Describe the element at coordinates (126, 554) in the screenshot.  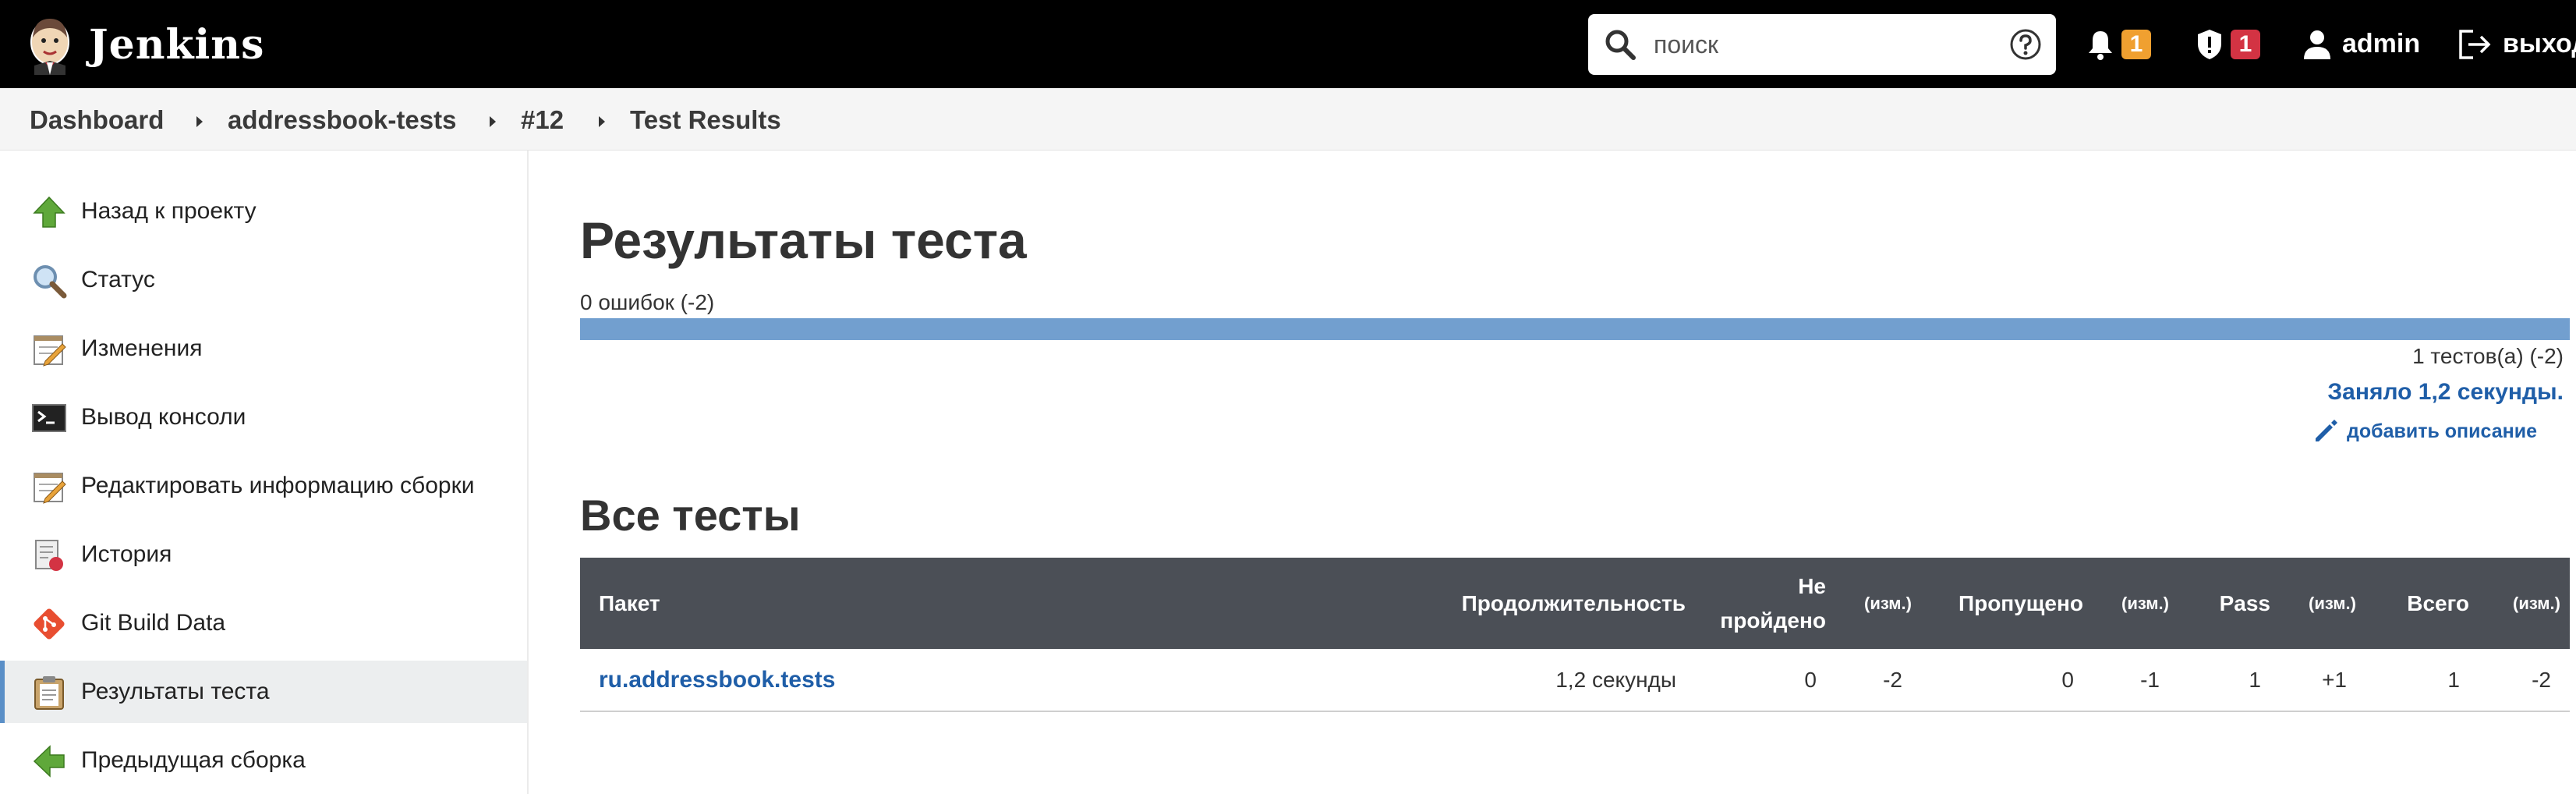
I see `sidebar-item-label: История` at that location.